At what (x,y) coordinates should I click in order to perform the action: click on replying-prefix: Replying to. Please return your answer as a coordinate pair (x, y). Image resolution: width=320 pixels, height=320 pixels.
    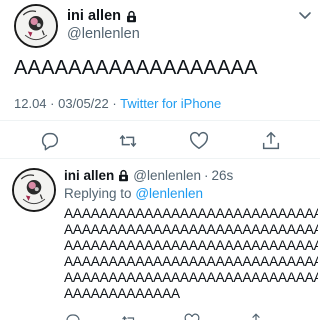
    Looking at the image, I should click on (98, 193).